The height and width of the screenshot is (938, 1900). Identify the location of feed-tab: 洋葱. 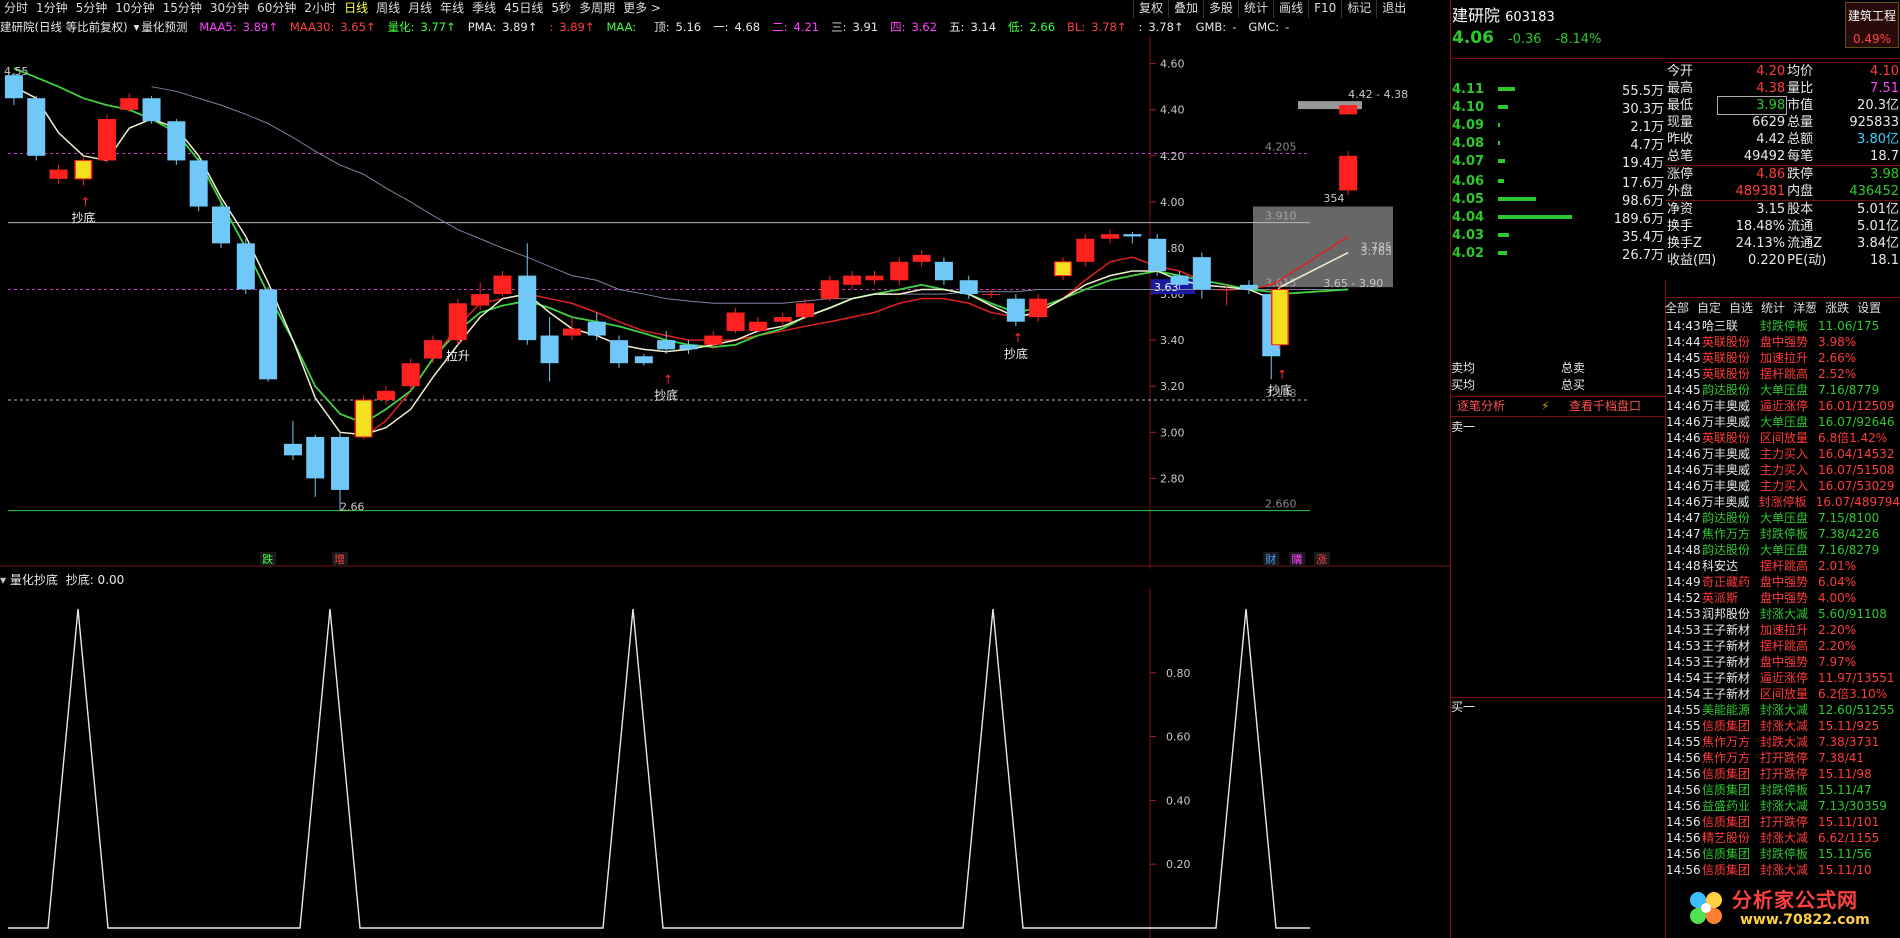
(1805, 307).